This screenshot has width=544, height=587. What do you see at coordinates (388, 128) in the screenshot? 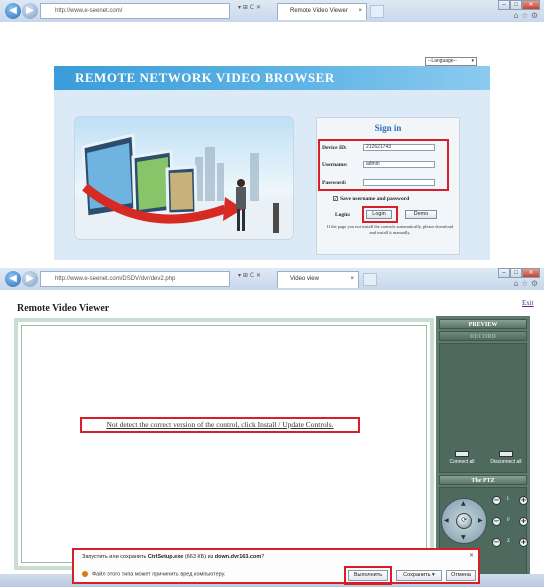
I see `signin-title: Sign in` at bounding box center [388, 128].